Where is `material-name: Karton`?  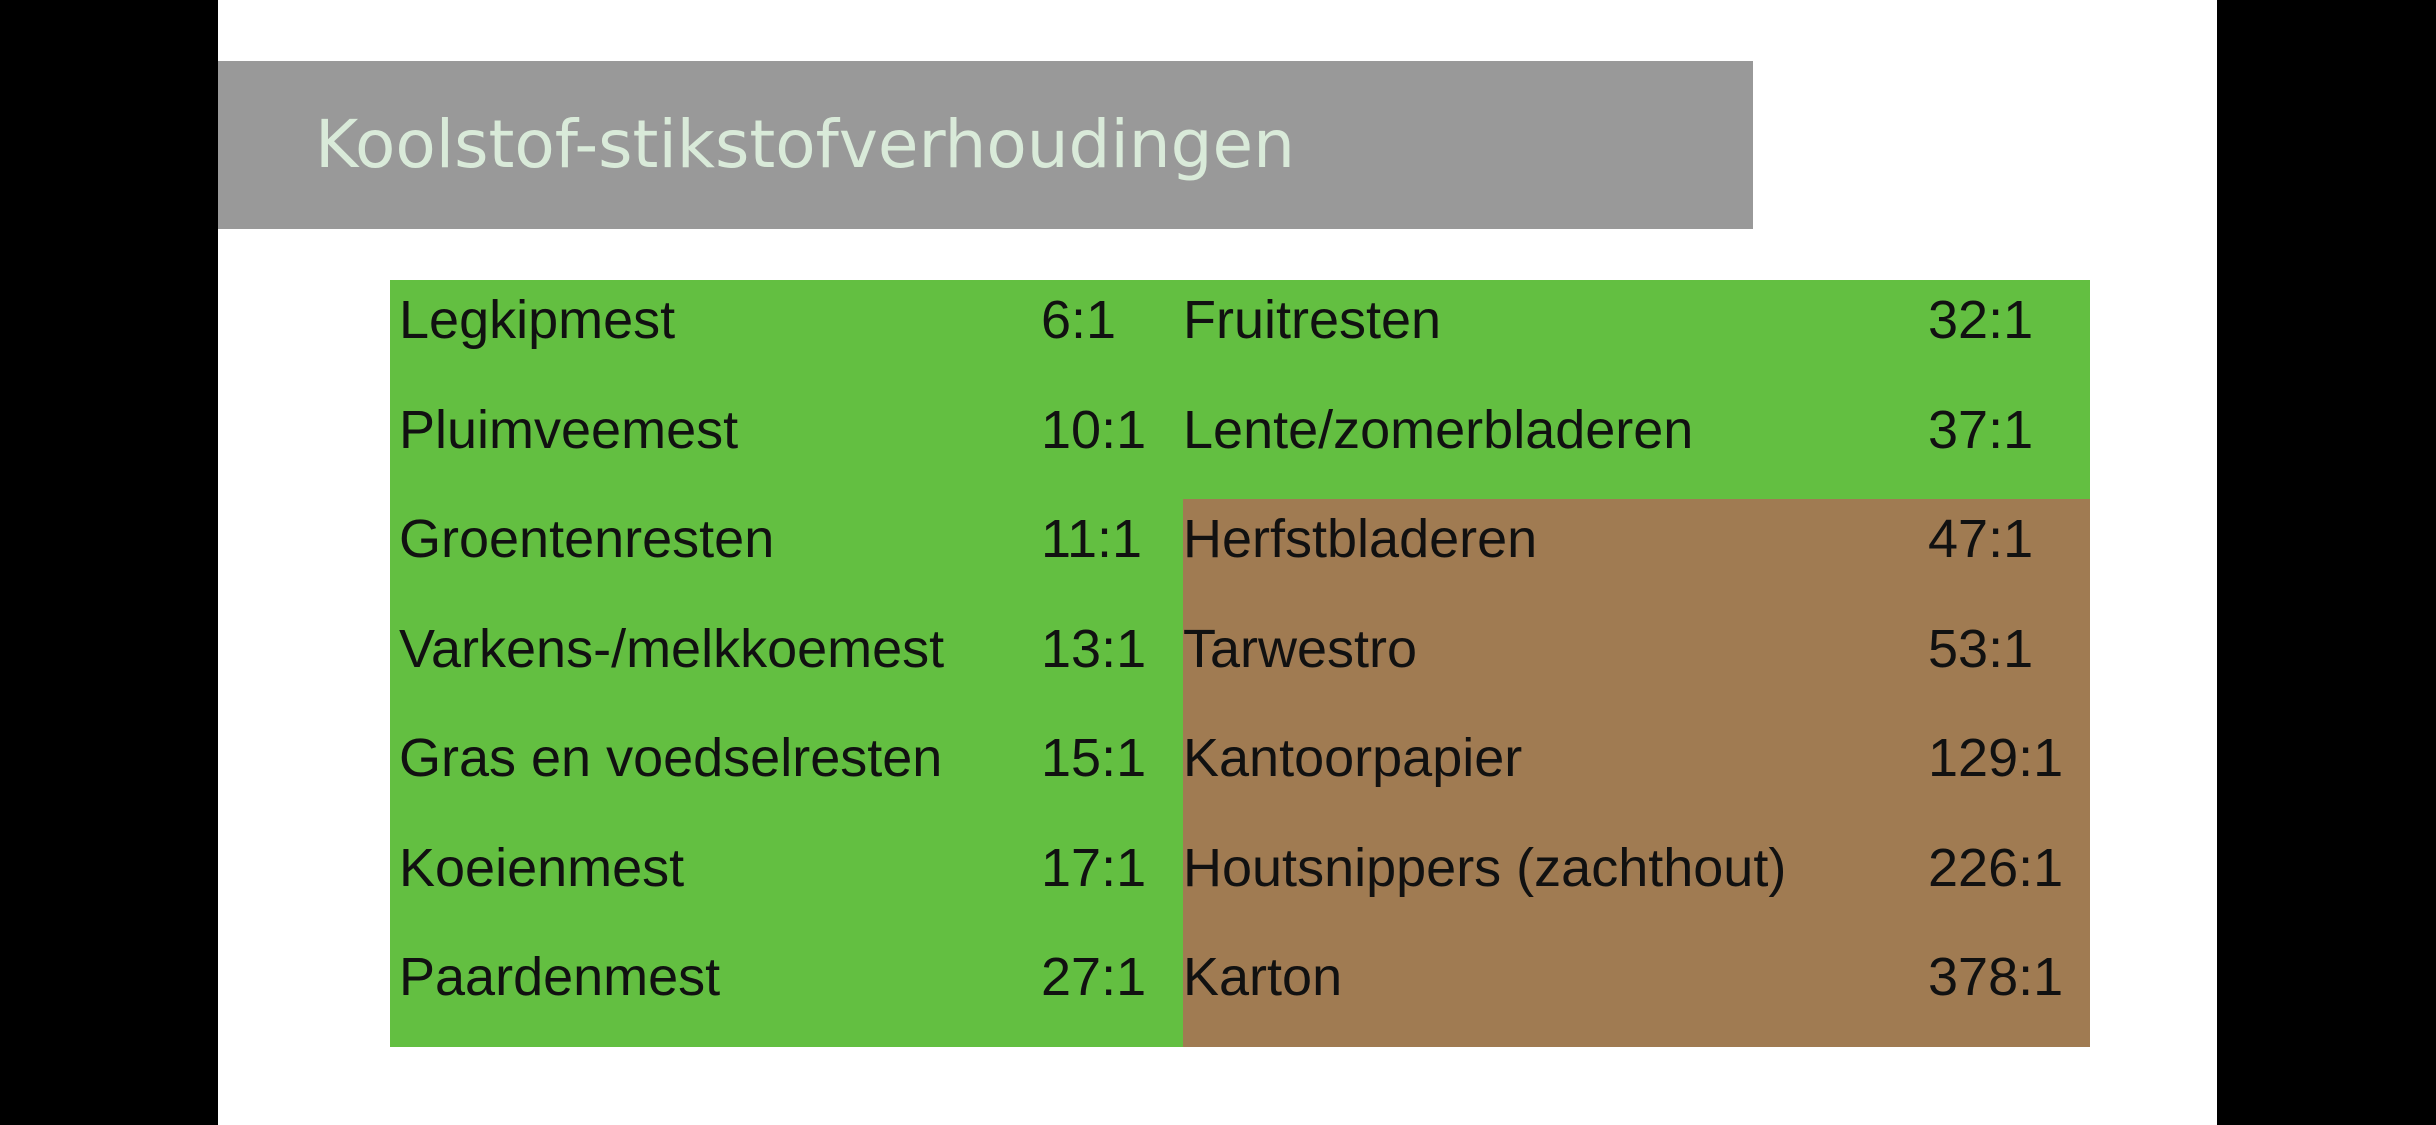
material-name: Karton is located at coordinates (1263, 977).